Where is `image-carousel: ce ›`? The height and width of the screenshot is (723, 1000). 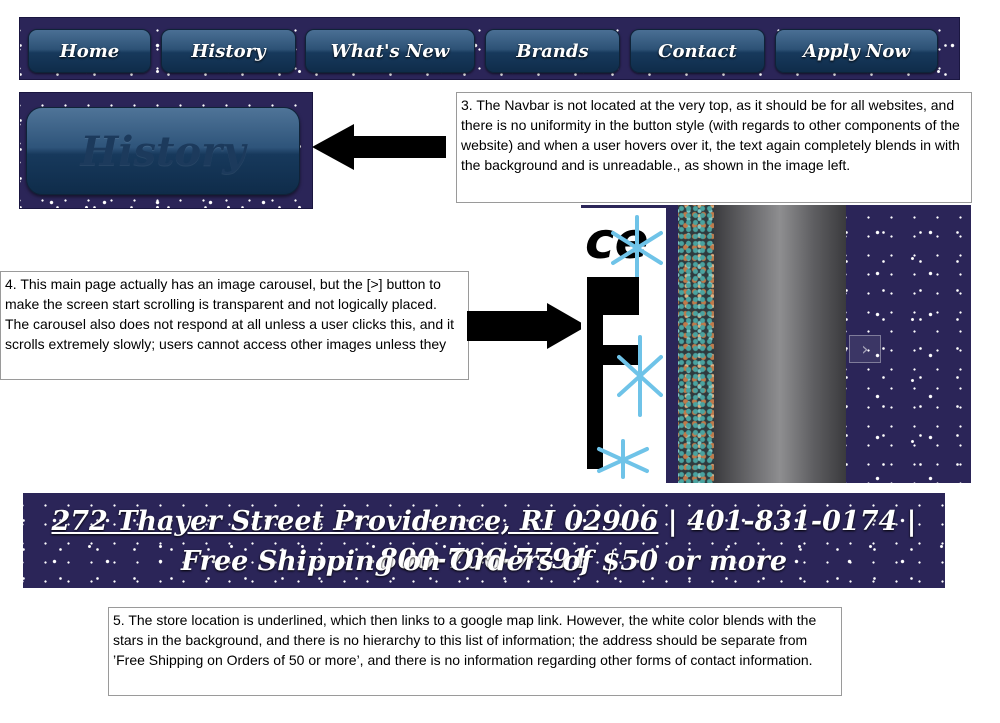 image-carousel: ce › is located at coordinates (776, 344).